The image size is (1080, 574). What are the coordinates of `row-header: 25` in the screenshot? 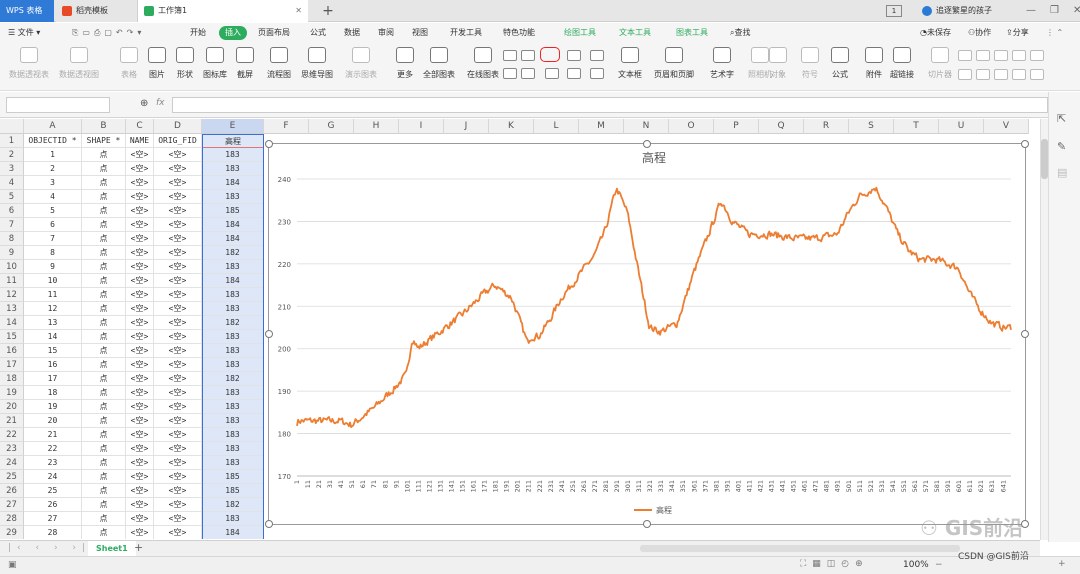 It's located at (12, 477).